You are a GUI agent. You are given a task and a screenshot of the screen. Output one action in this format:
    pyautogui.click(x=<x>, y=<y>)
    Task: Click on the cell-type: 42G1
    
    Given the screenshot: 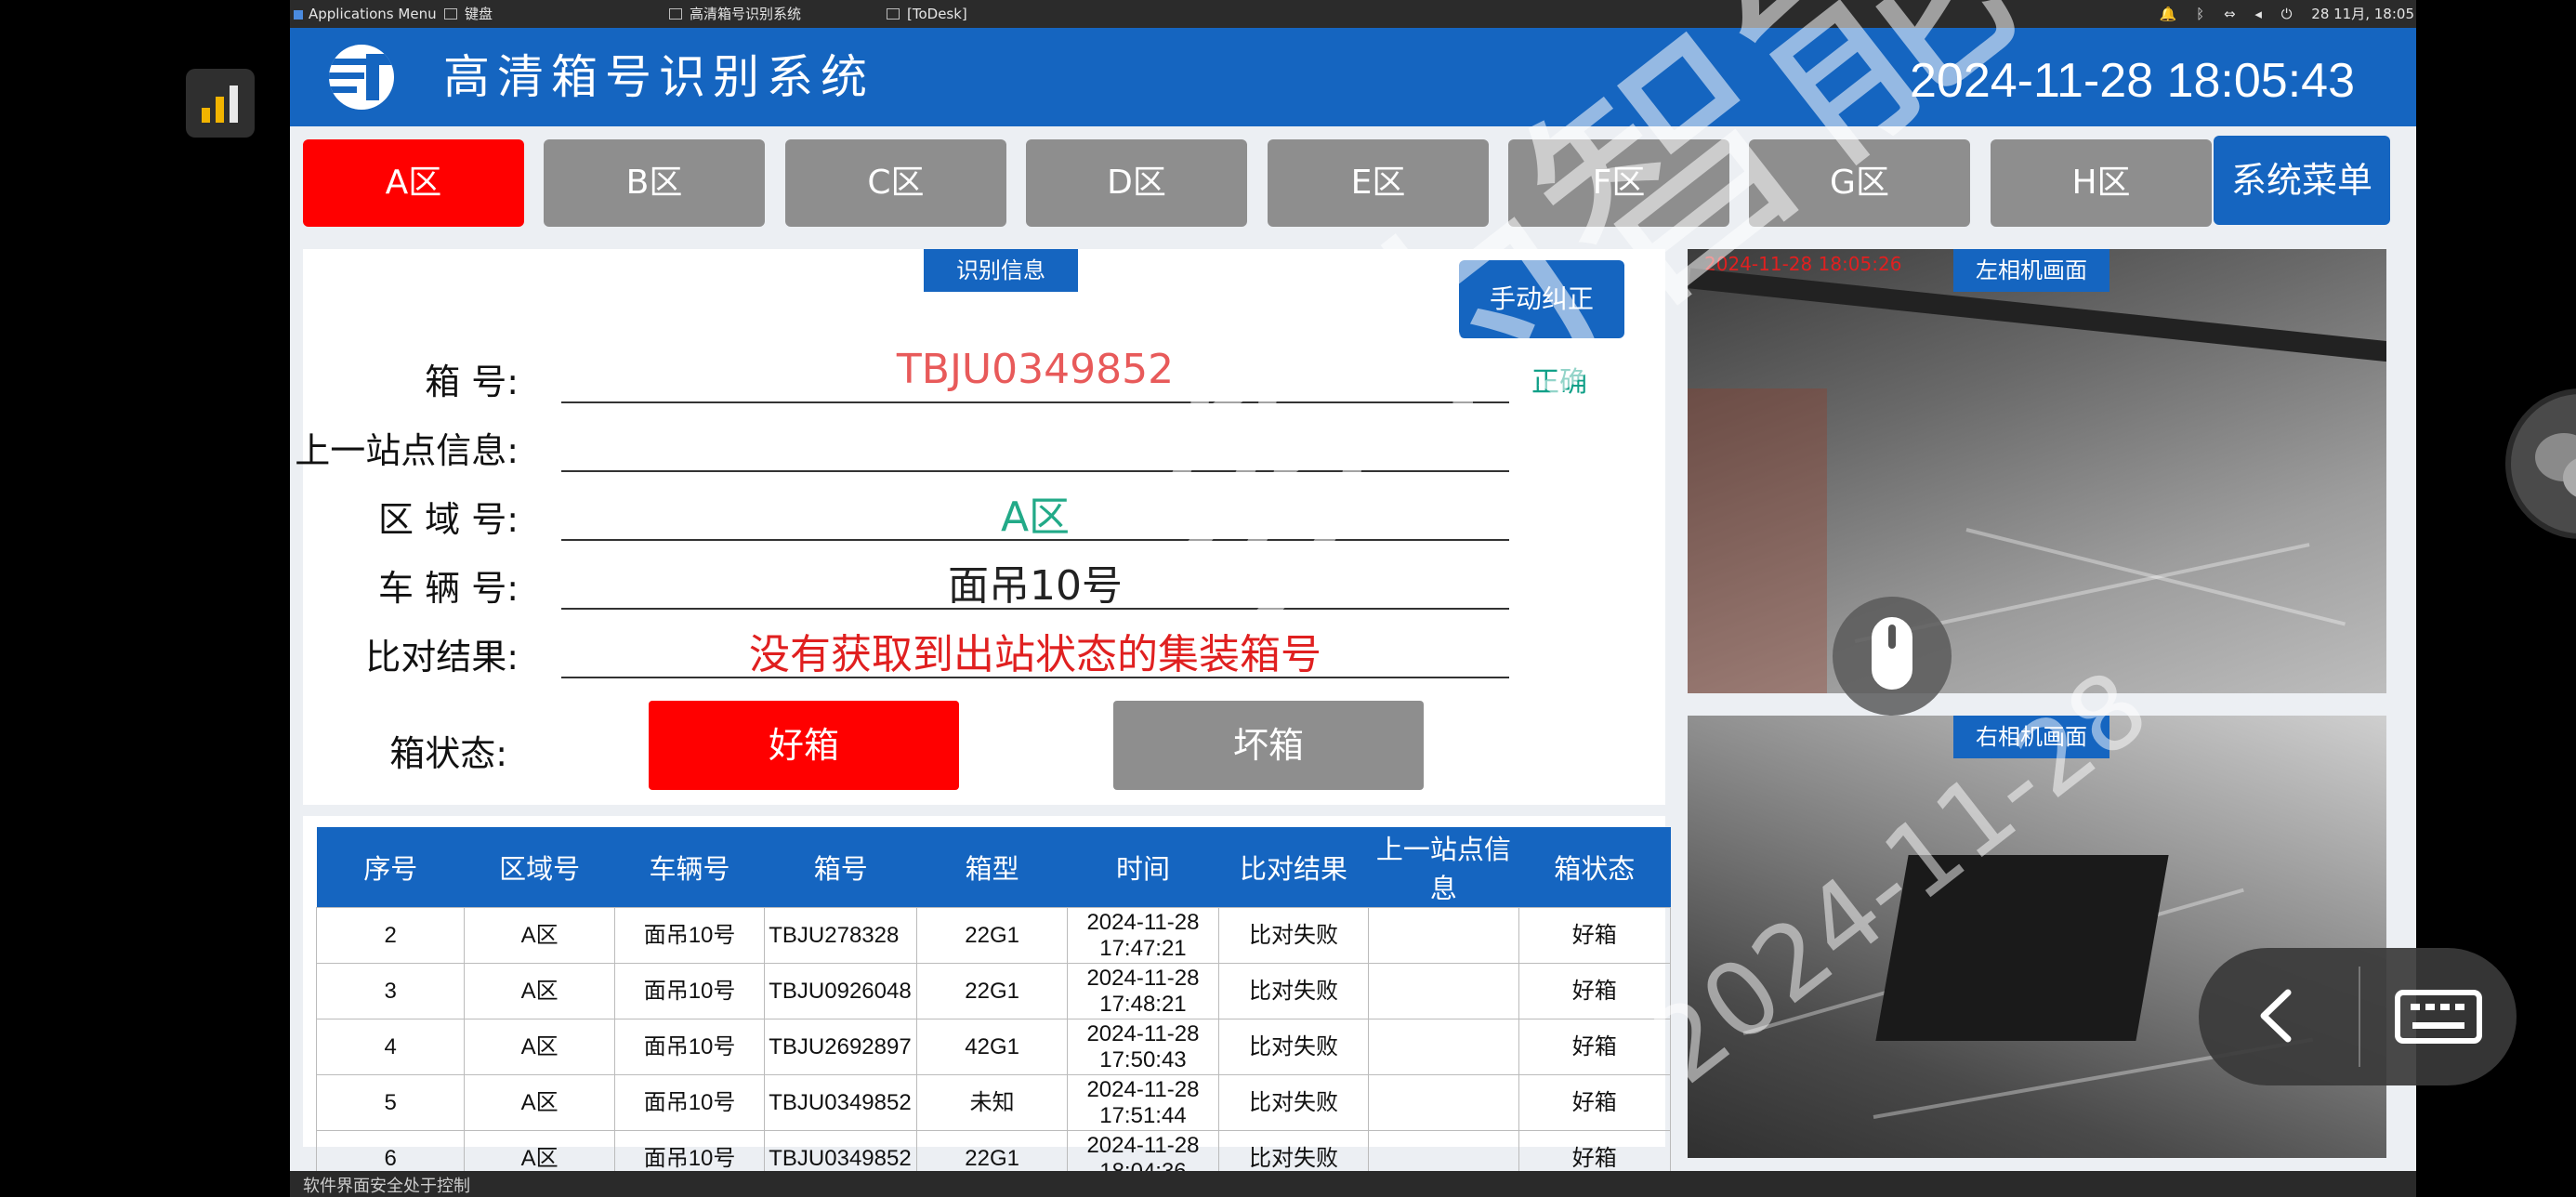 What is the action you would take?
    pyautogui.click(x=992, y=1047)
    